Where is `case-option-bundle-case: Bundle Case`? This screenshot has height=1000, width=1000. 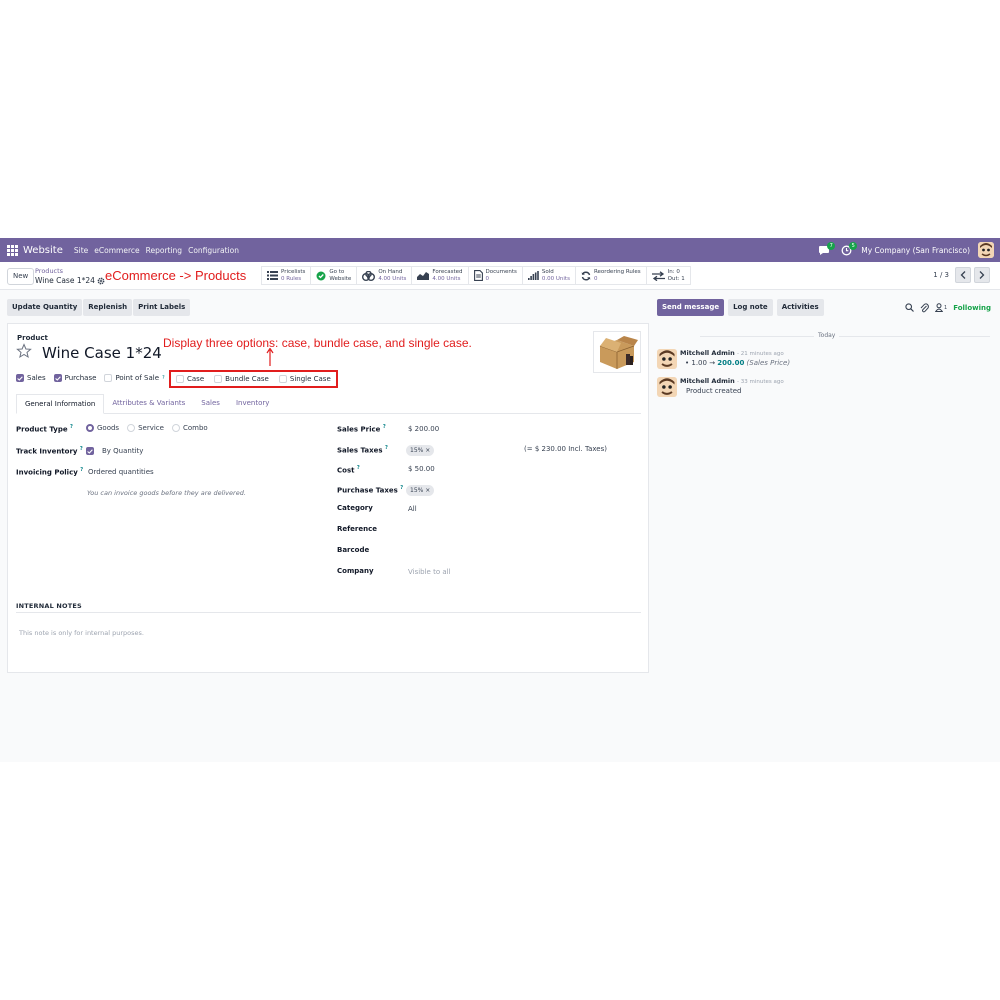 case-option-bundle-case: Bundle Case is located at coordinates (241, 379).